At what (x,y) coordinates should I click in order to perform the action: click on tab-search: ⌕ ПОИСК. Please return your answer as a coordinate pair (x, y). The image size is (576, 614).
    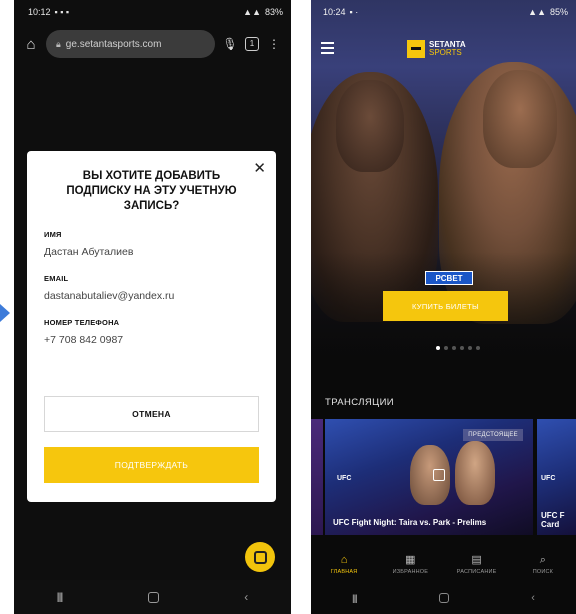
    Looking at the image, I should click on (543, 564).